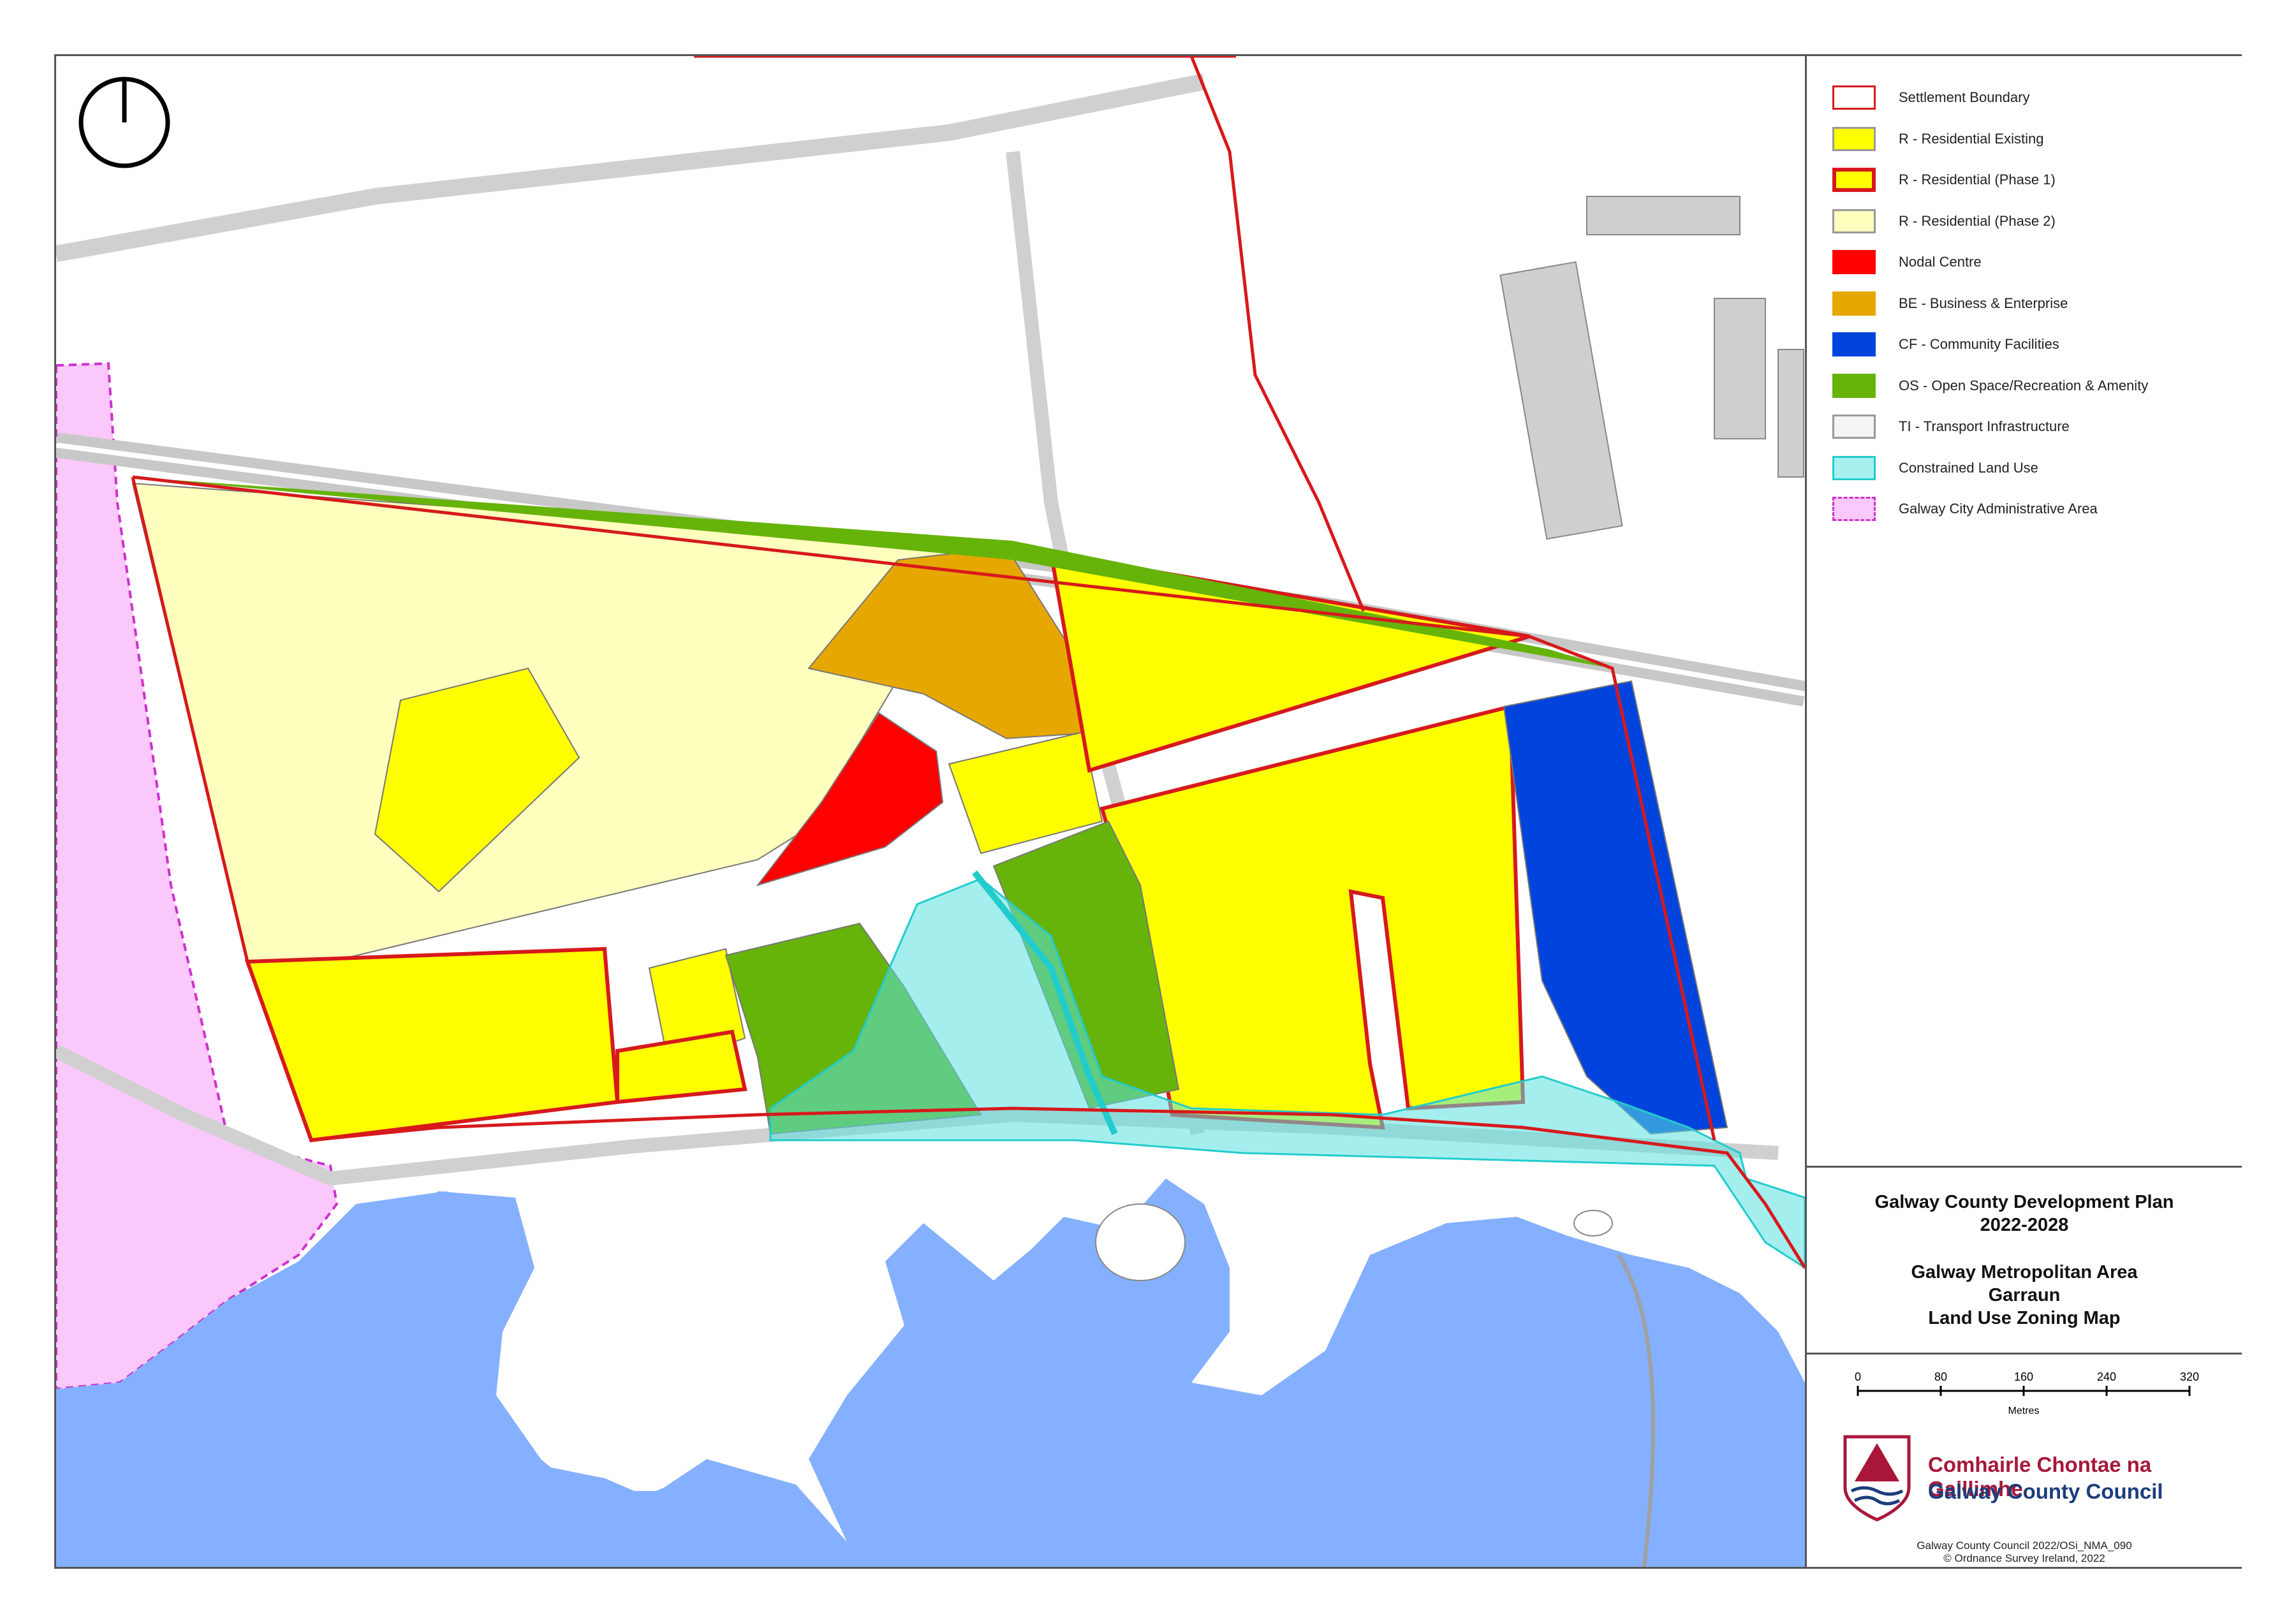 This screenshot has width=2296, height=1623. What do you see at coordinates (2045, 1491) in the screenshot?
I see `council-name-english: Galway County Council` at bounding box center [2045, 1491].